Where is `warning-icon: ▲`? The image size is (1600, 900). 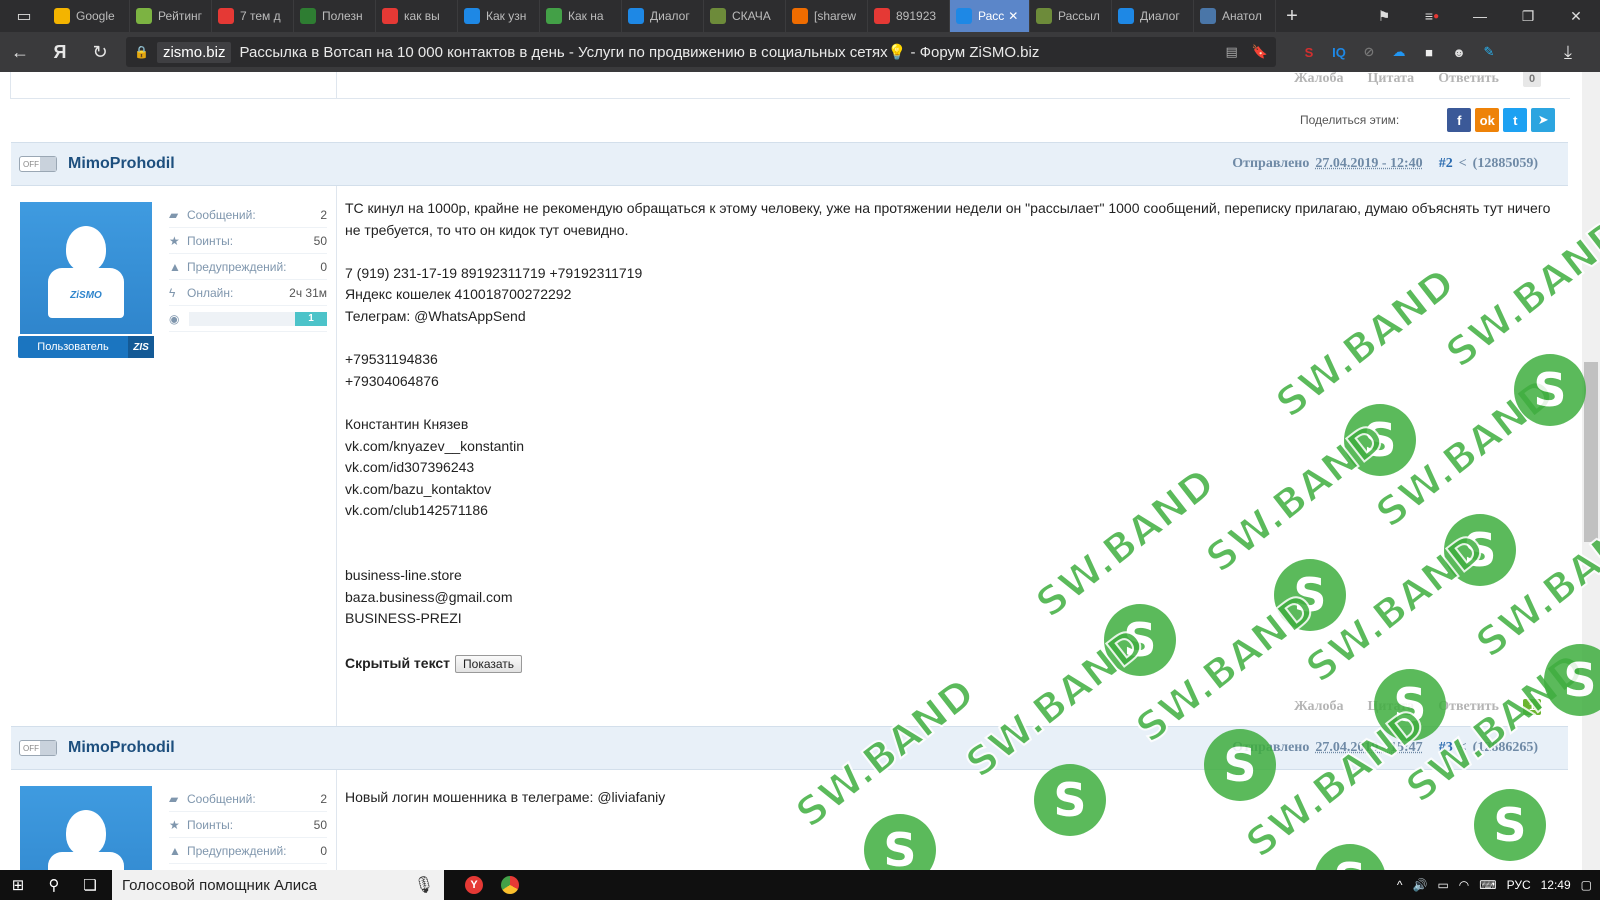 warning-icon: ▲ is located at coordinates (175, 850).